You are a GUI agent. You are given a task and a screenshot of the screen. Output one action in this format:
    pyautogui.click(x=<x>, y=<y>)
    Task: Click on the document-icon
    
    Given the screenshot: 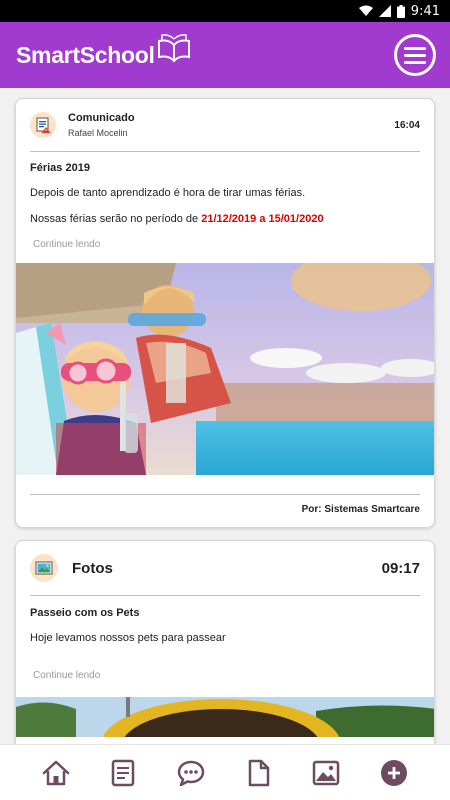 What is the action you would take?
    pyautogui.click(x=259, y=772)
    